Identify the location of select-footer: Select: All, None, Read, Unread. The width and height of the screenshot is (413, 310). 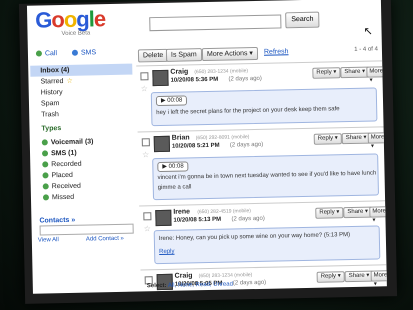
(189, 285).